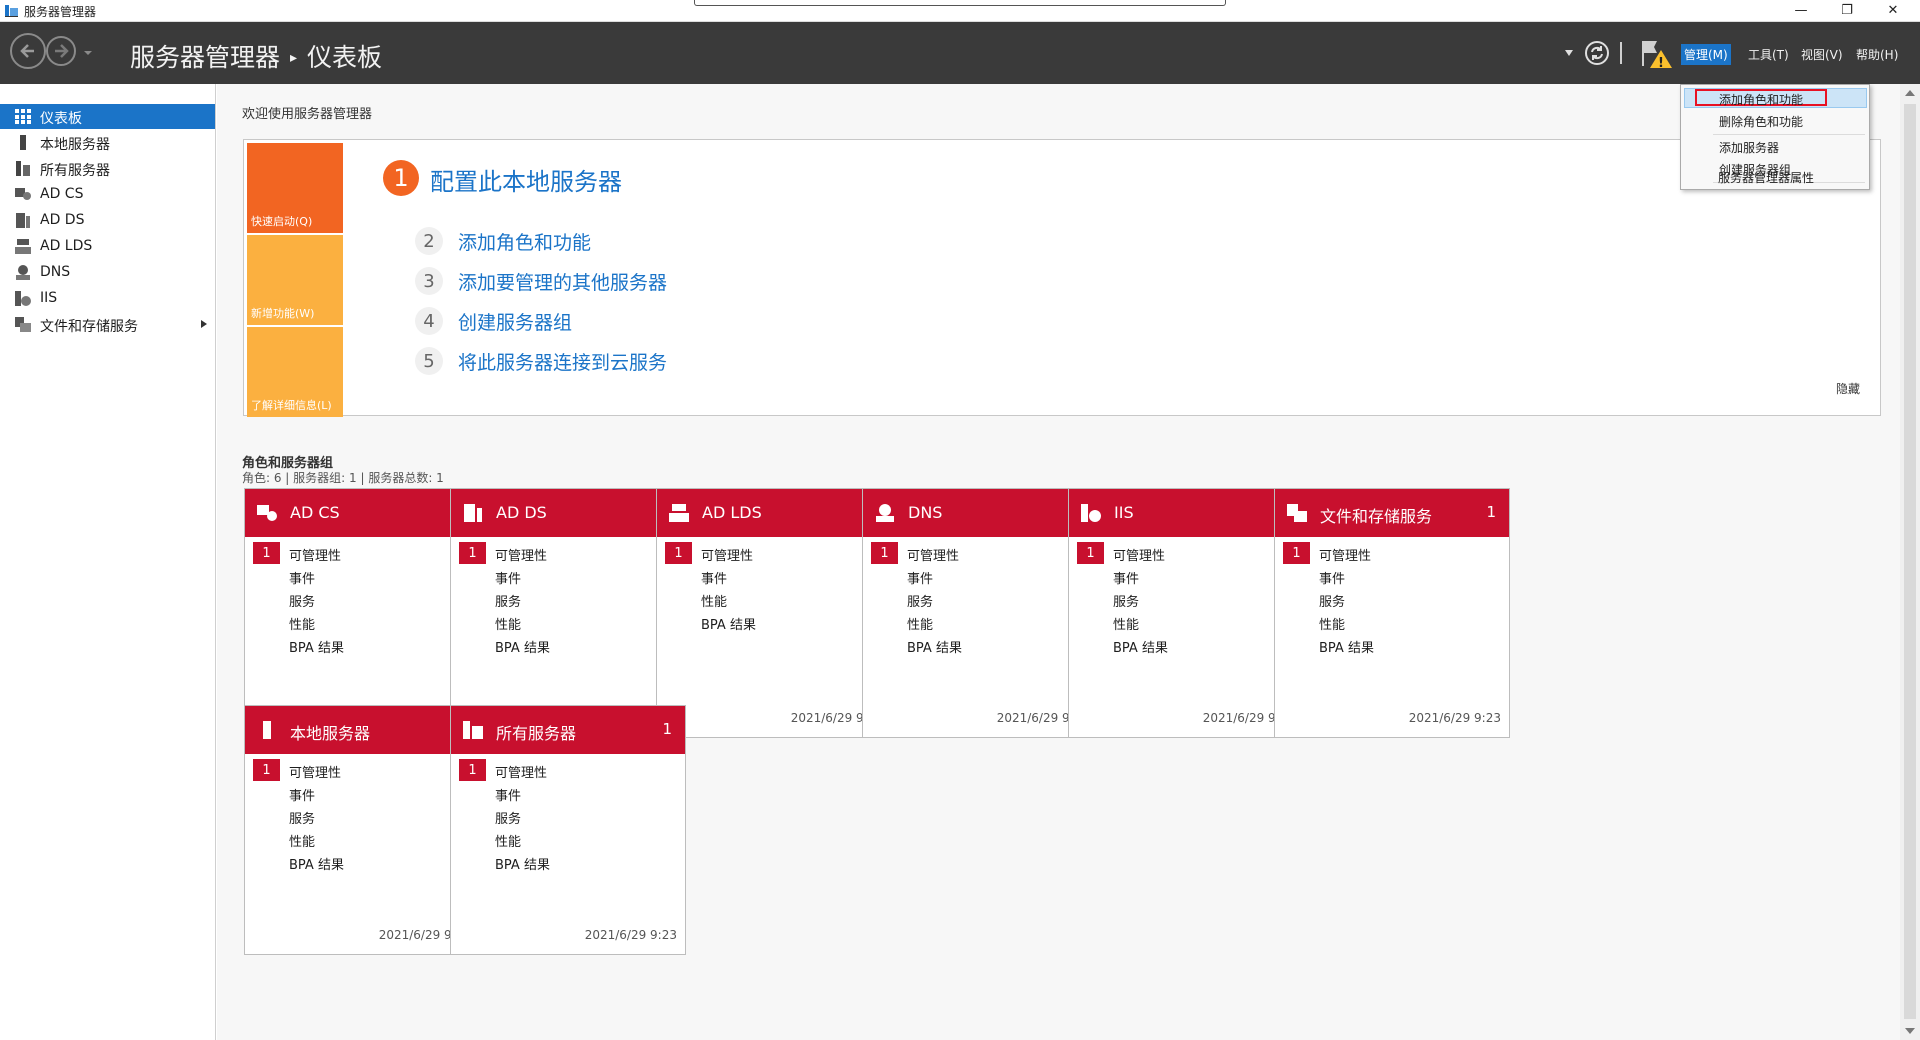  I want to click on create-server-group-link: 创建服务器组, so click(515, 321).